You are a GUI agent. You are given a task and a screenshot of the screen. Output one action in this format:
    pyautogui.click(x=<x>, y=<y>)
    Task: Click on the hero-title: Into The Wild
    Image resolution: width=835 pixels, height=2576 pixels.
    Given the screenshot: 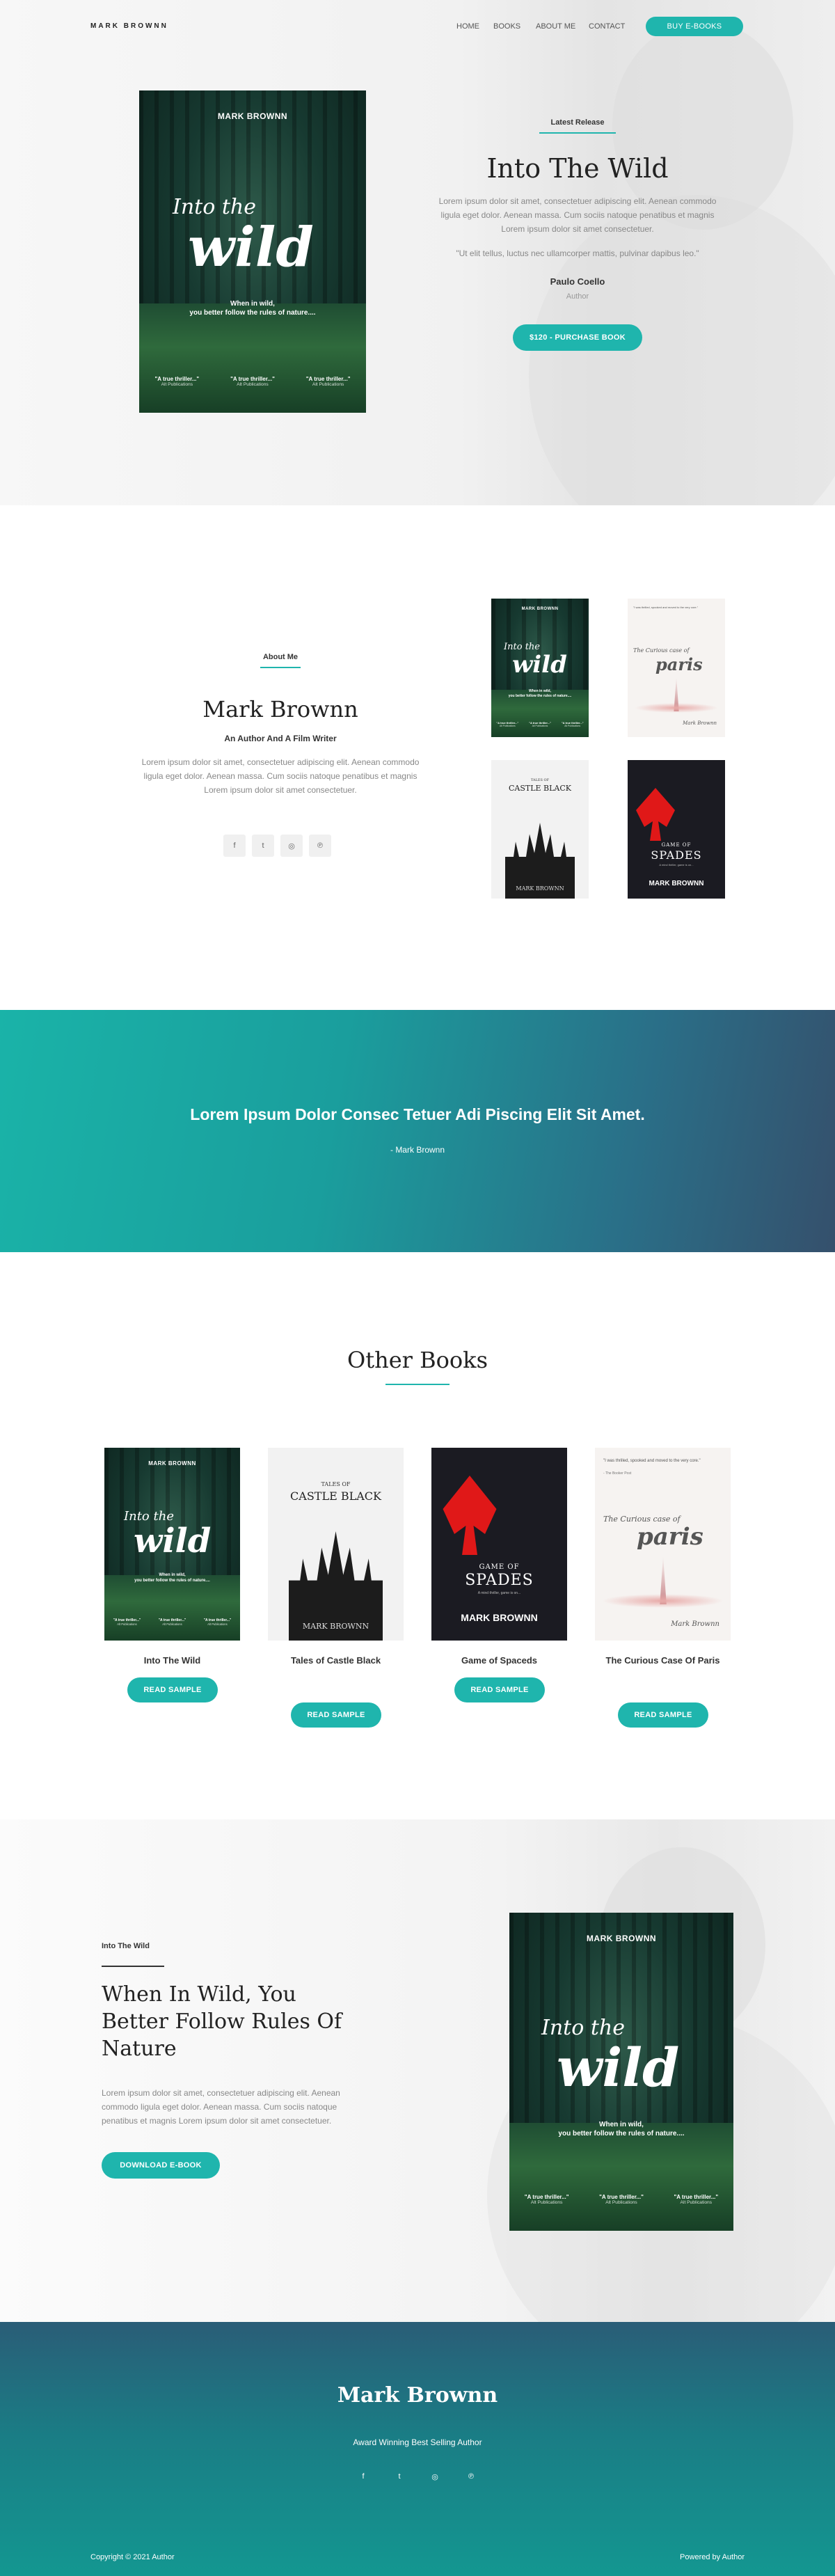 What is the action you would take?
    pyautogui.click(x=577, y=168)
    